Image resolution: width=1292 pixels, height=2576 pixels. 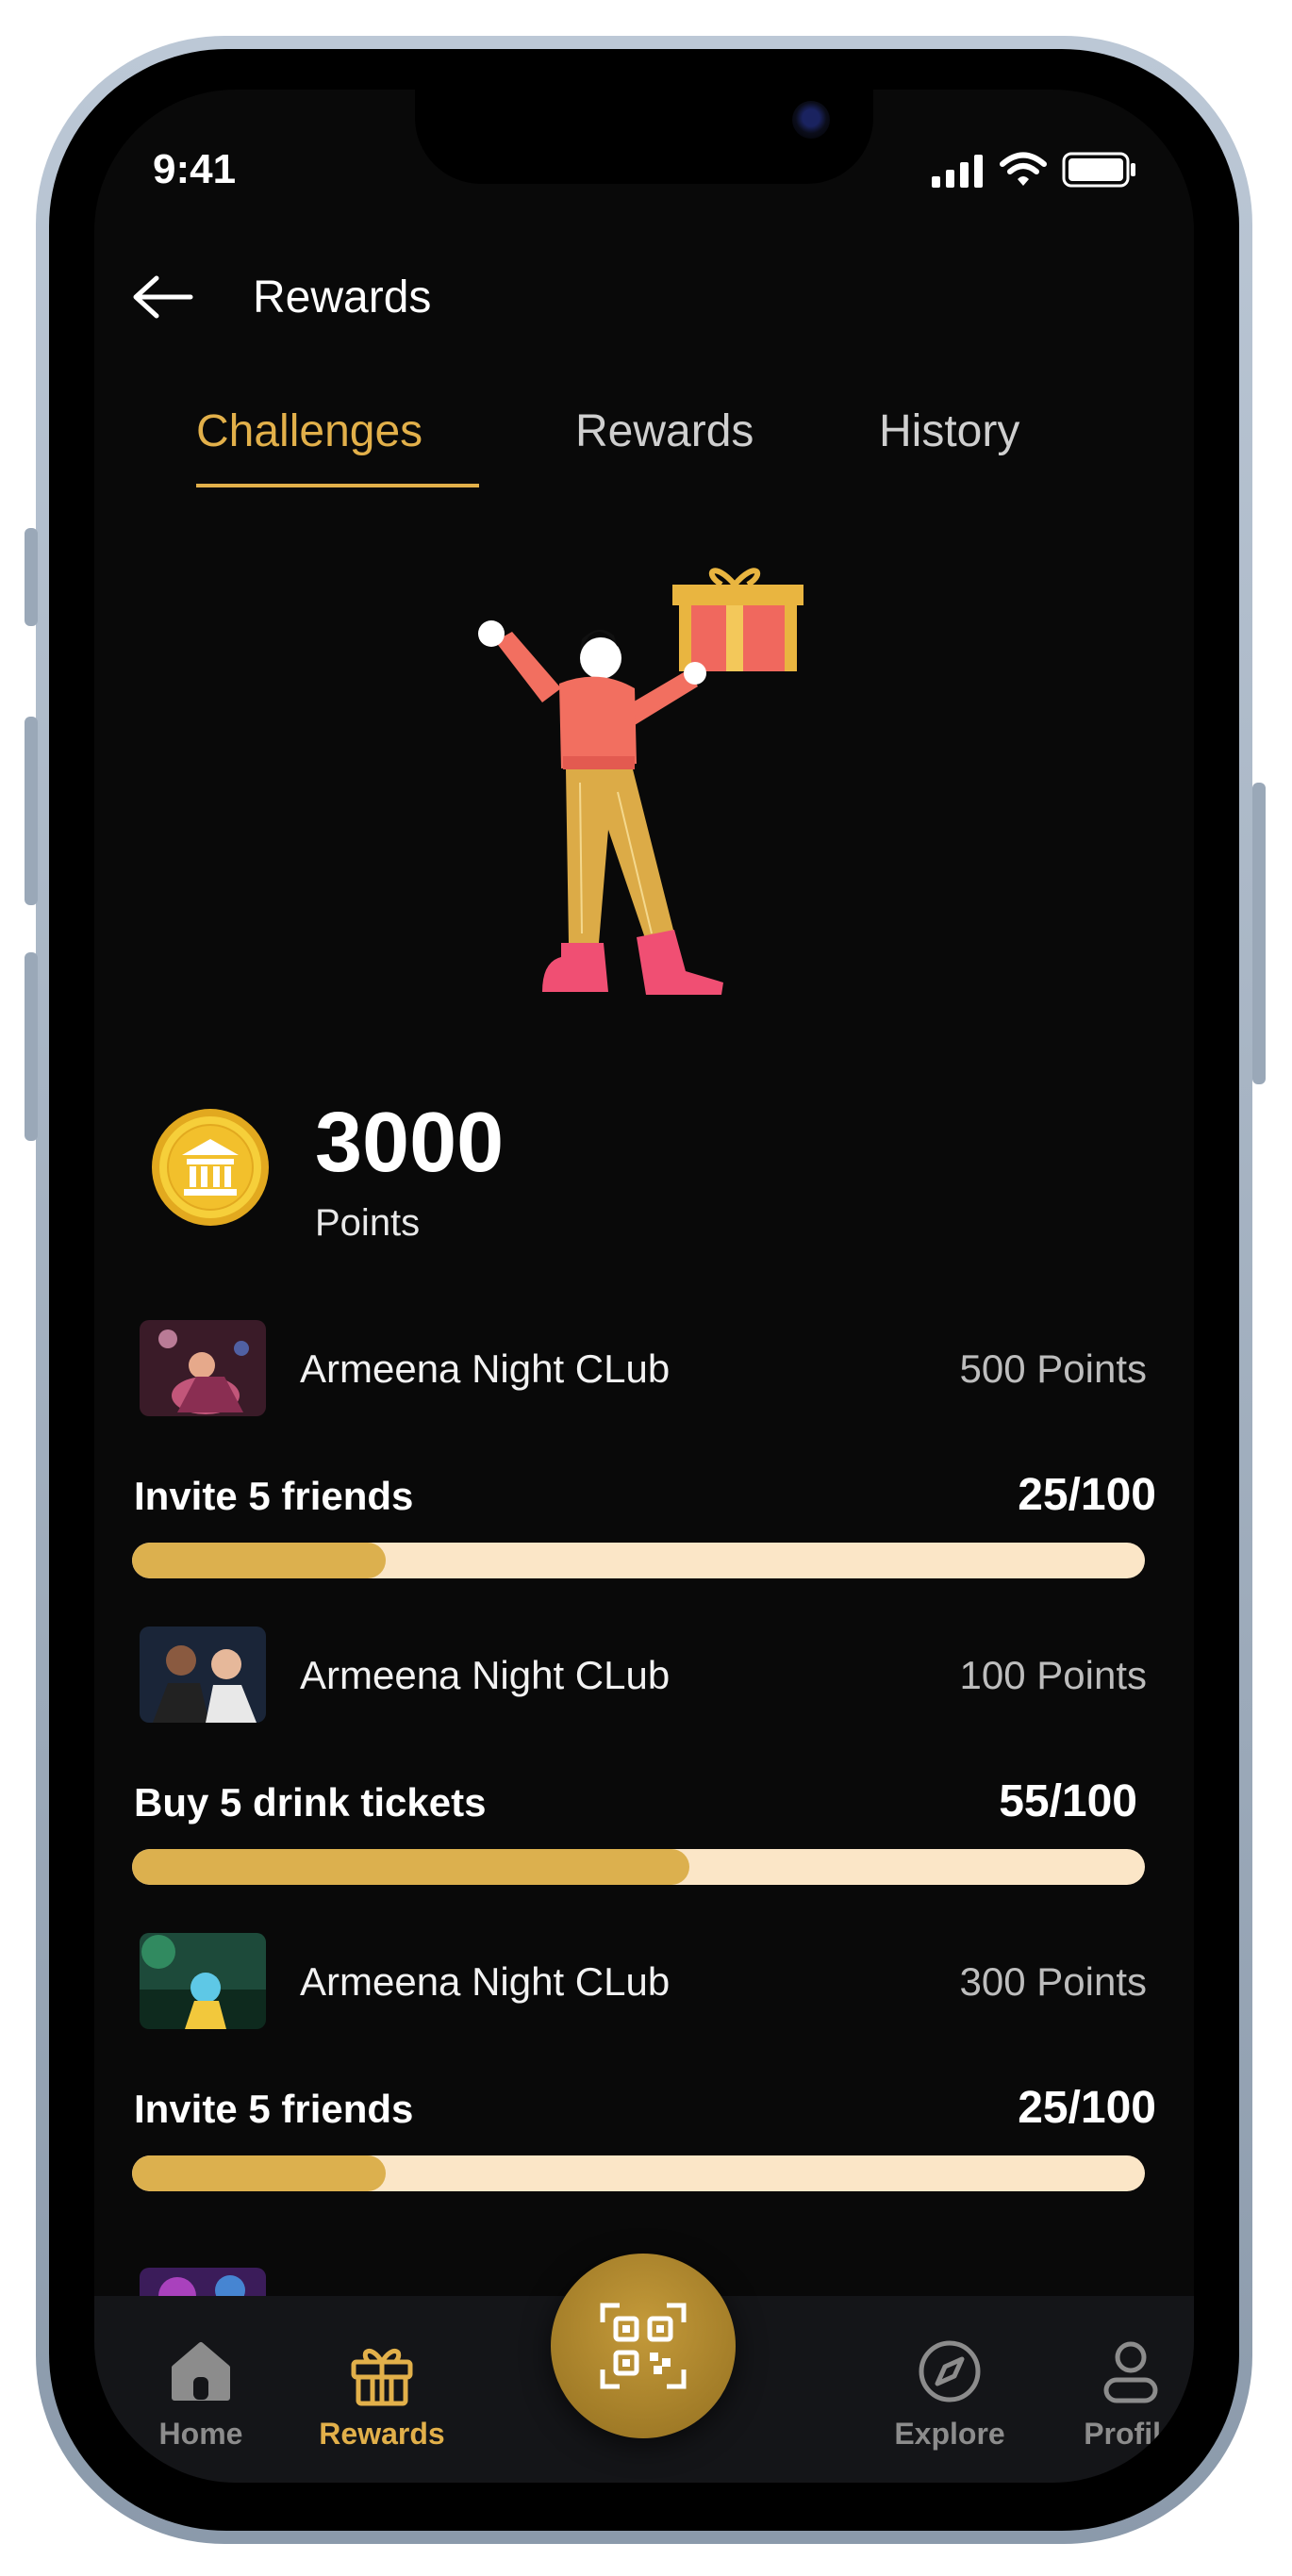 I want to click on back-arrow-icon, so click(x=163, y=297).